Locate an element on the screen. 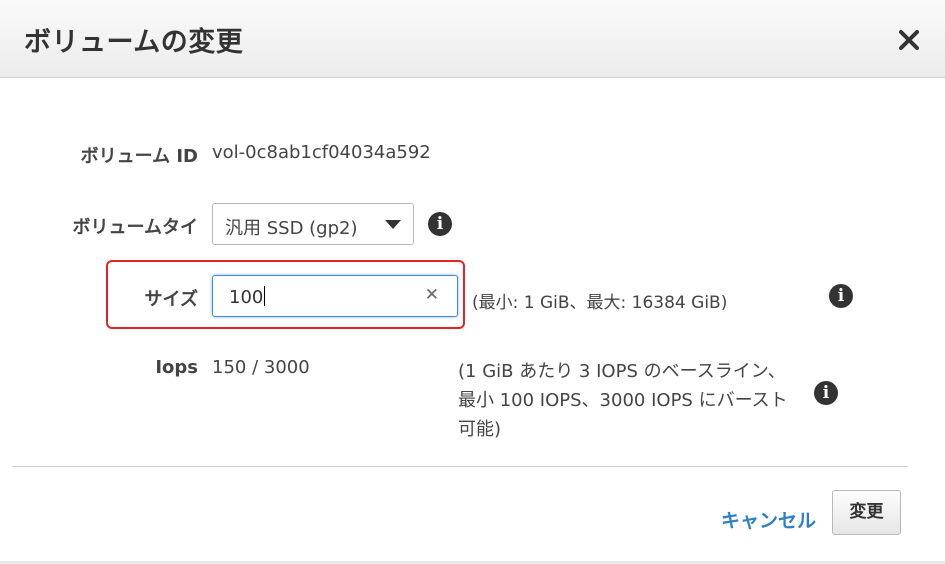 This screenshot has height=564, width=945. size-label: サイズ is located at coordinates (171, 299).